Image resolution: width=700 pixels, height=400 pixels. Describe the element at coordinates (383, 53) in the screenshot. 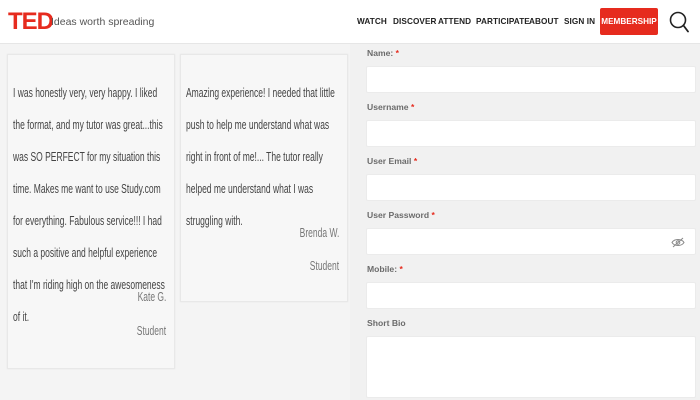

I see `name-label: Name: *` at that location.